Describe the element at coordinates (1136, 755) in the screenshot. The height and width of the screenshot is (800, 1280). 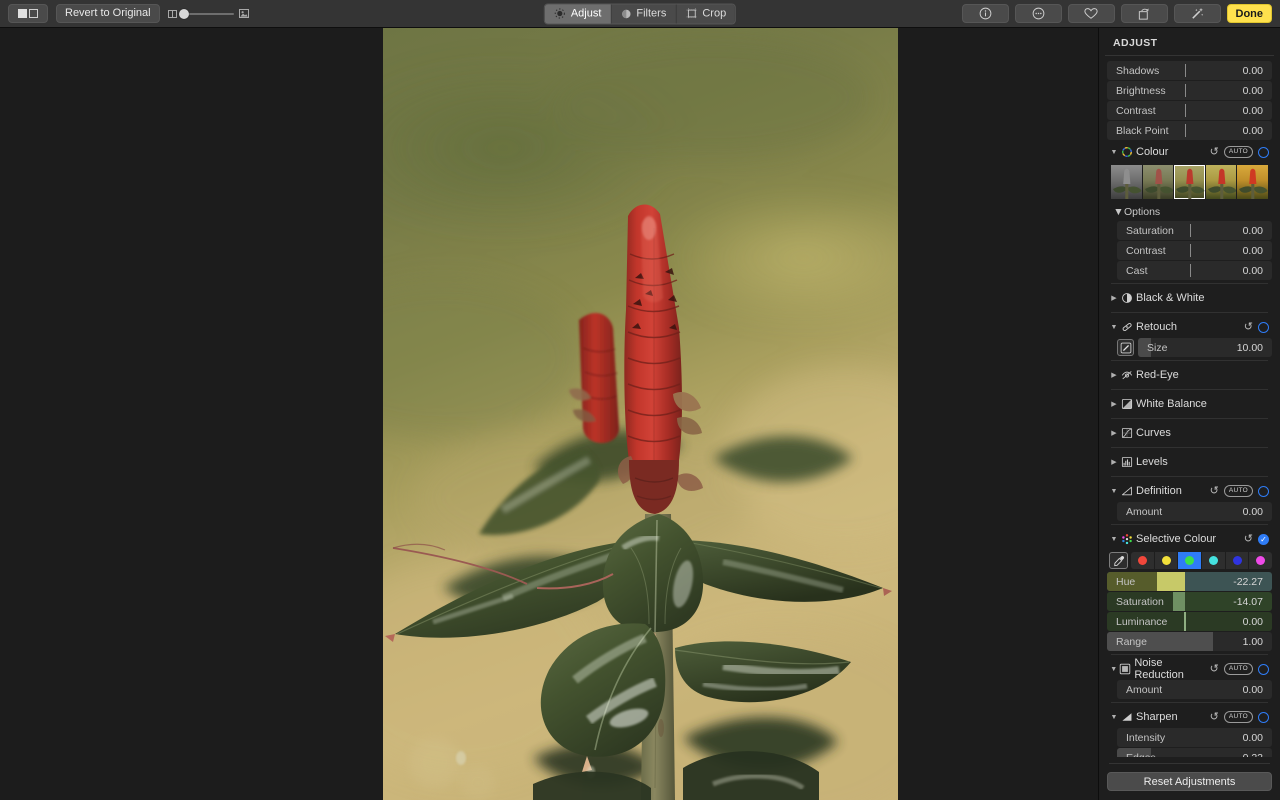
I see `slider-label: Edges` at that location.